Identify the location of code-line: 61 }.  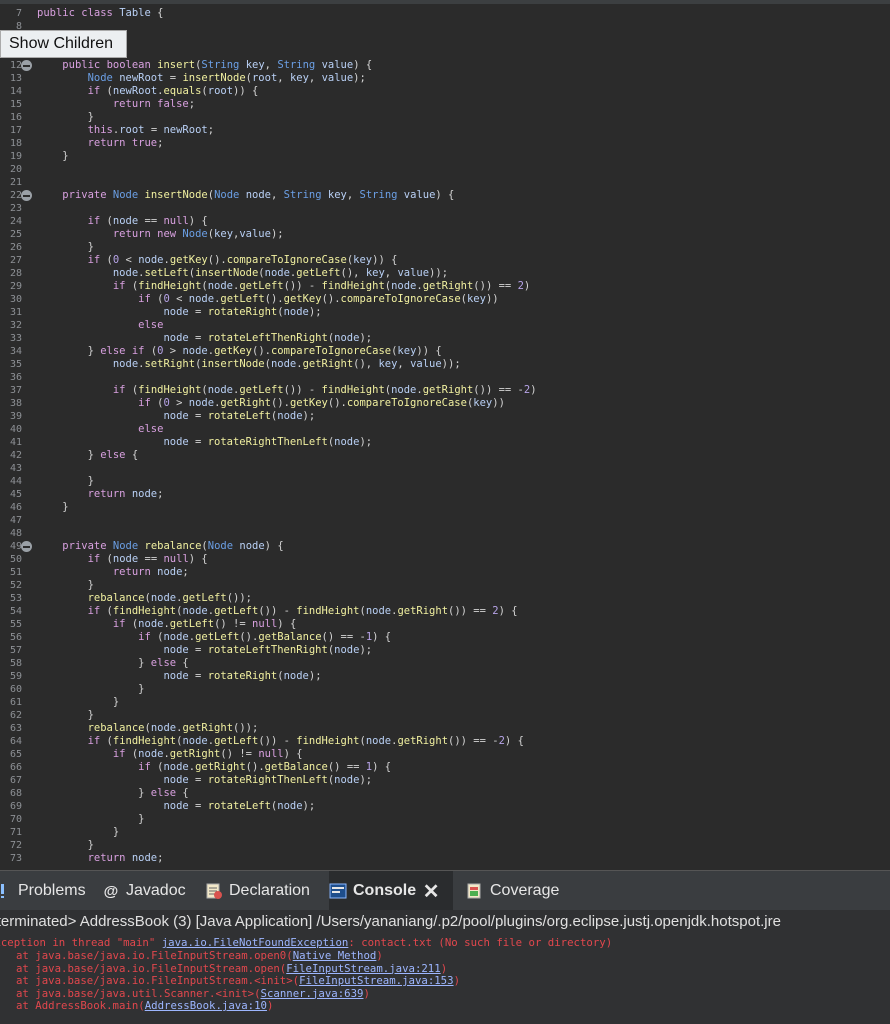
(445, 702).